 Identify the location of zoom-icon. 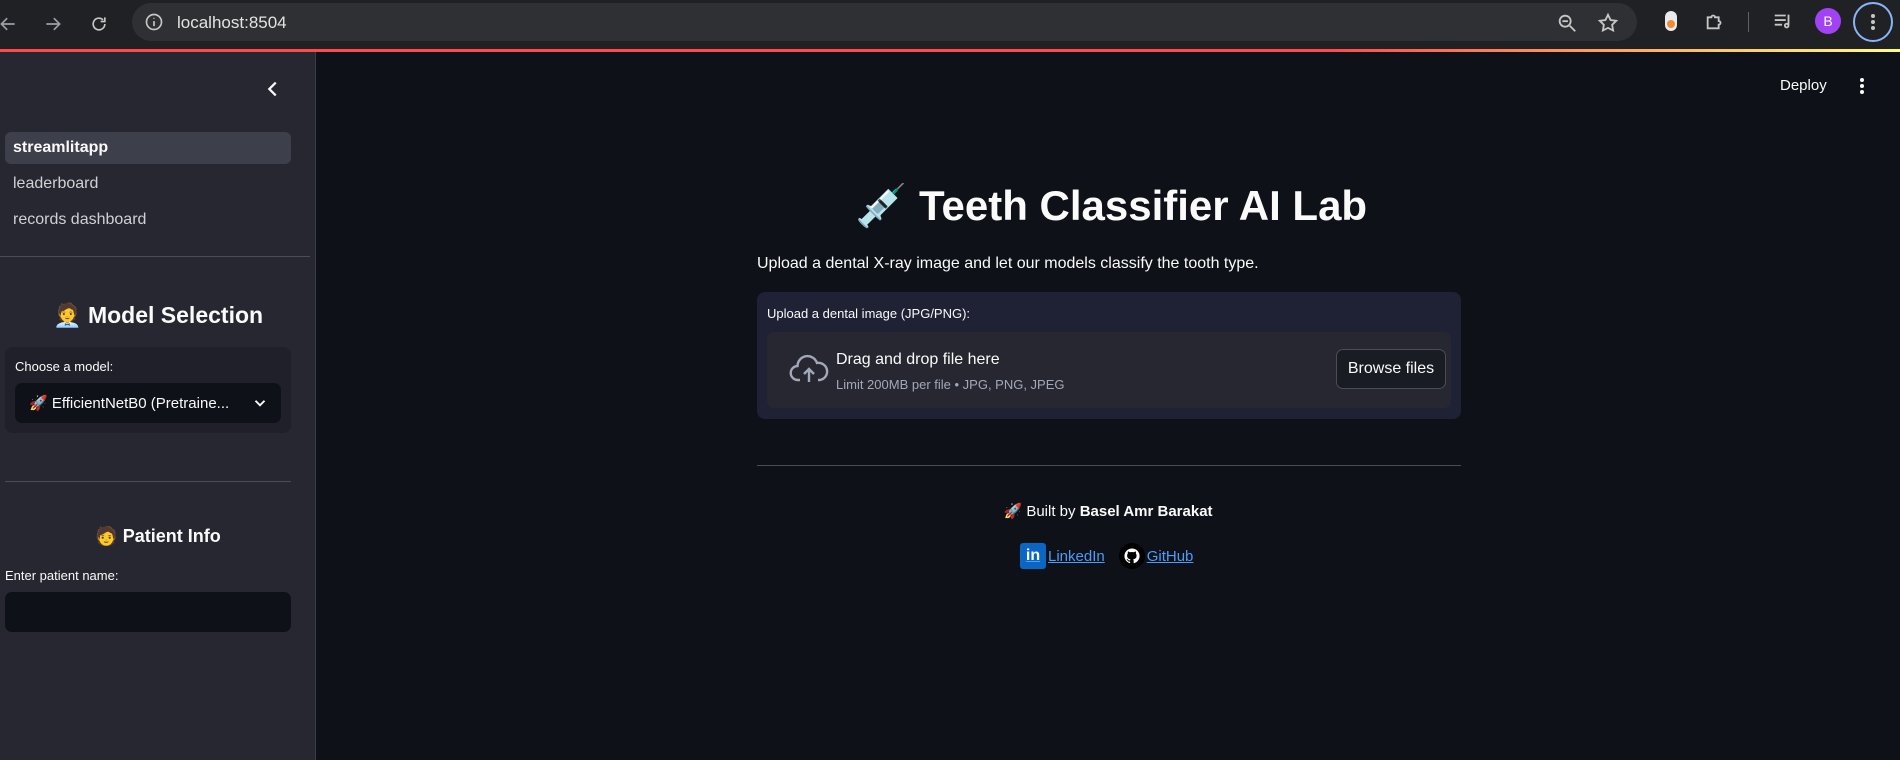
(1567, 23).